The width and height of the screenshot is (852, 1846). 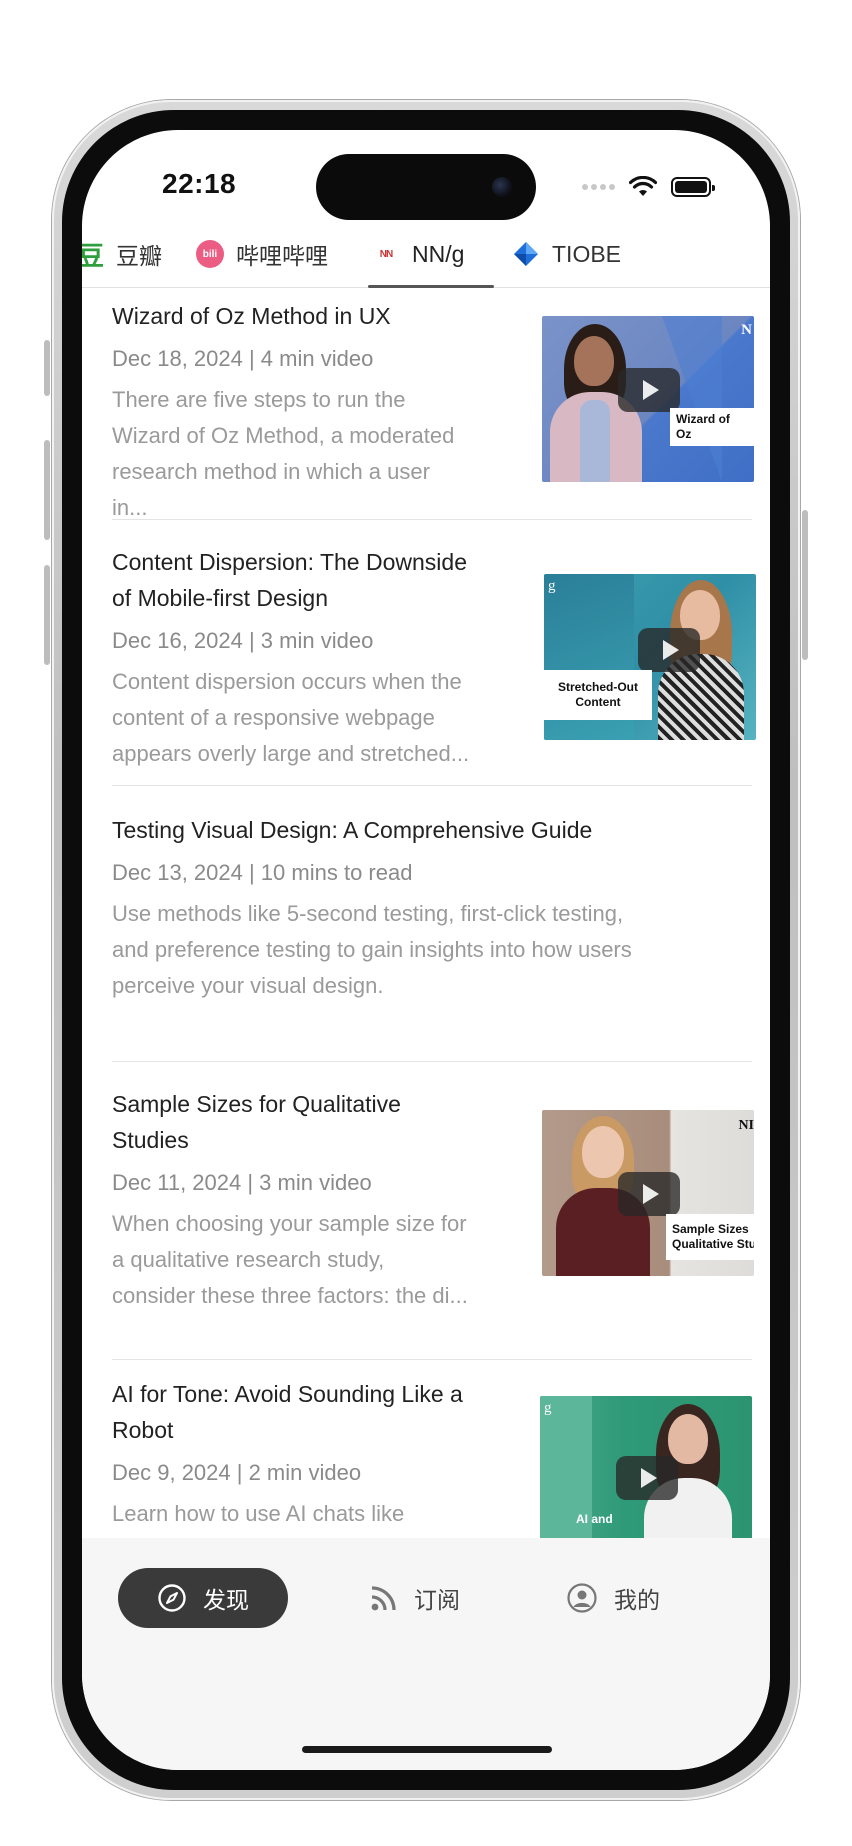 I want to click on nav-item-subscriptions: 订阅, so click(x=415, y=1598).